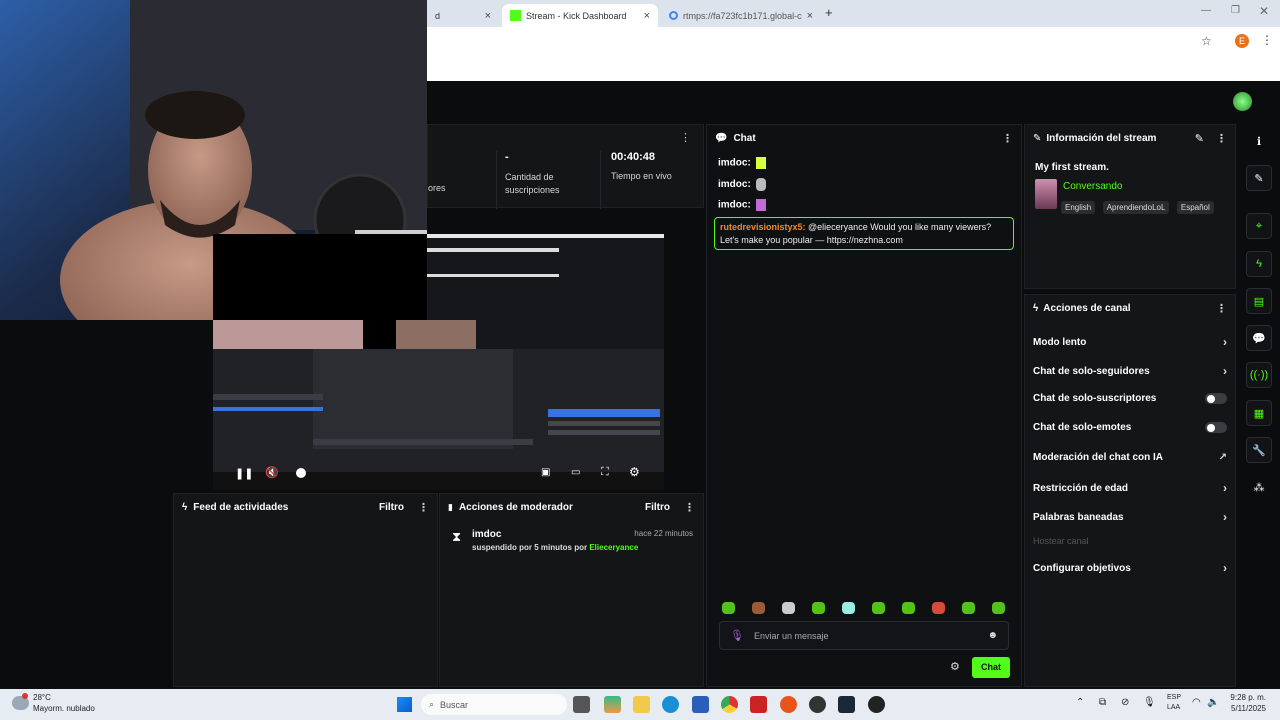  Describe the element at coordinates (1130, 371) in the screenshot. I see `followers-only-row: Chat de solo-seguidores ›` at that location.